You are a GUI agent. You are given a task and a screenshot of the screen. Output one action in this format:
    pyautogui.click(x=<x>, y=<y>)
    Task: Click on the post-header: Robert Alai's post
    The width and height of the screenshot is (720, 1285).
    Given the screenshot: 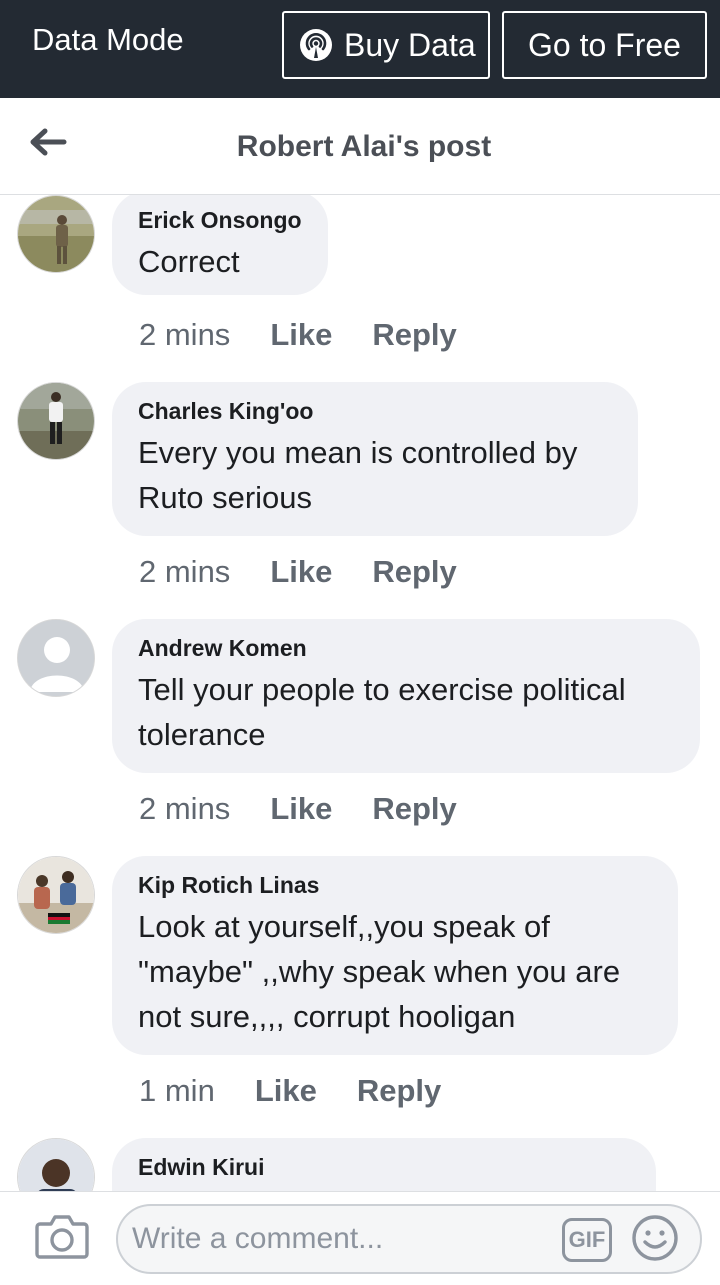 What is the action you would take?
    pyautogui.click(x=360, y=146)
    